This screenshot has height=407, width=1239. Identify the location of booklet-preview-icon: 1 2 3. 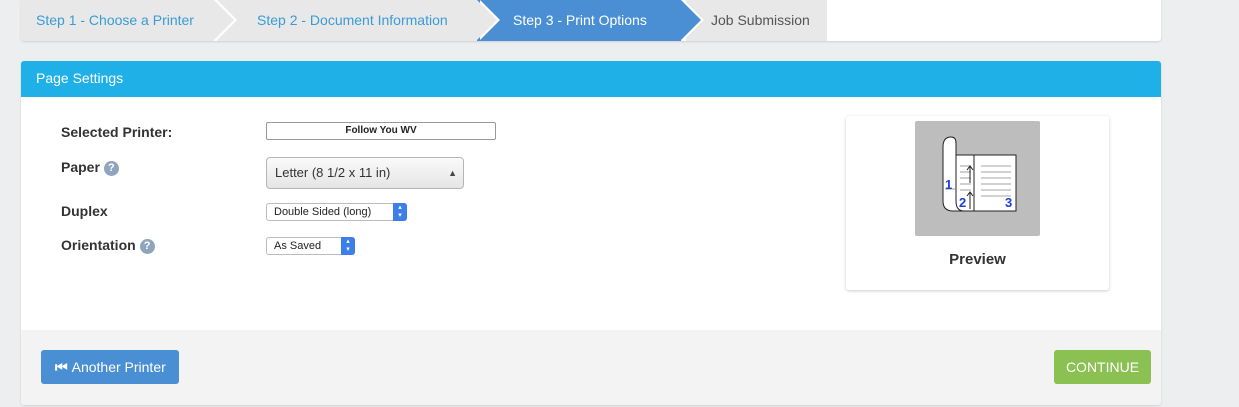
(979, 174).